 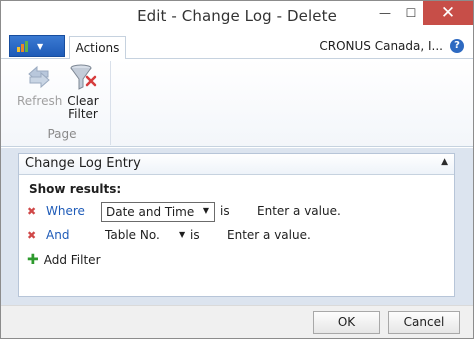 What do you see at coordinates (33, 260) in the screenshot?
I see `add-icon: ✚` at bounding box center [33, 260].